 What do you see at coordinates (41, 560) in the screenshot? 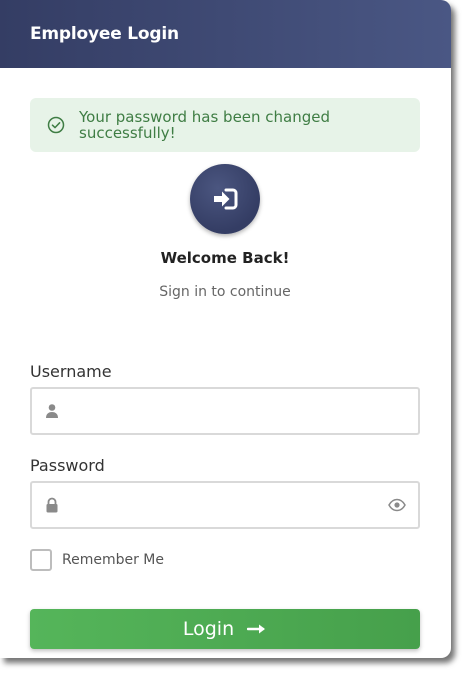
I see `remember-me-checkbox` at bounding box center [41, 560].